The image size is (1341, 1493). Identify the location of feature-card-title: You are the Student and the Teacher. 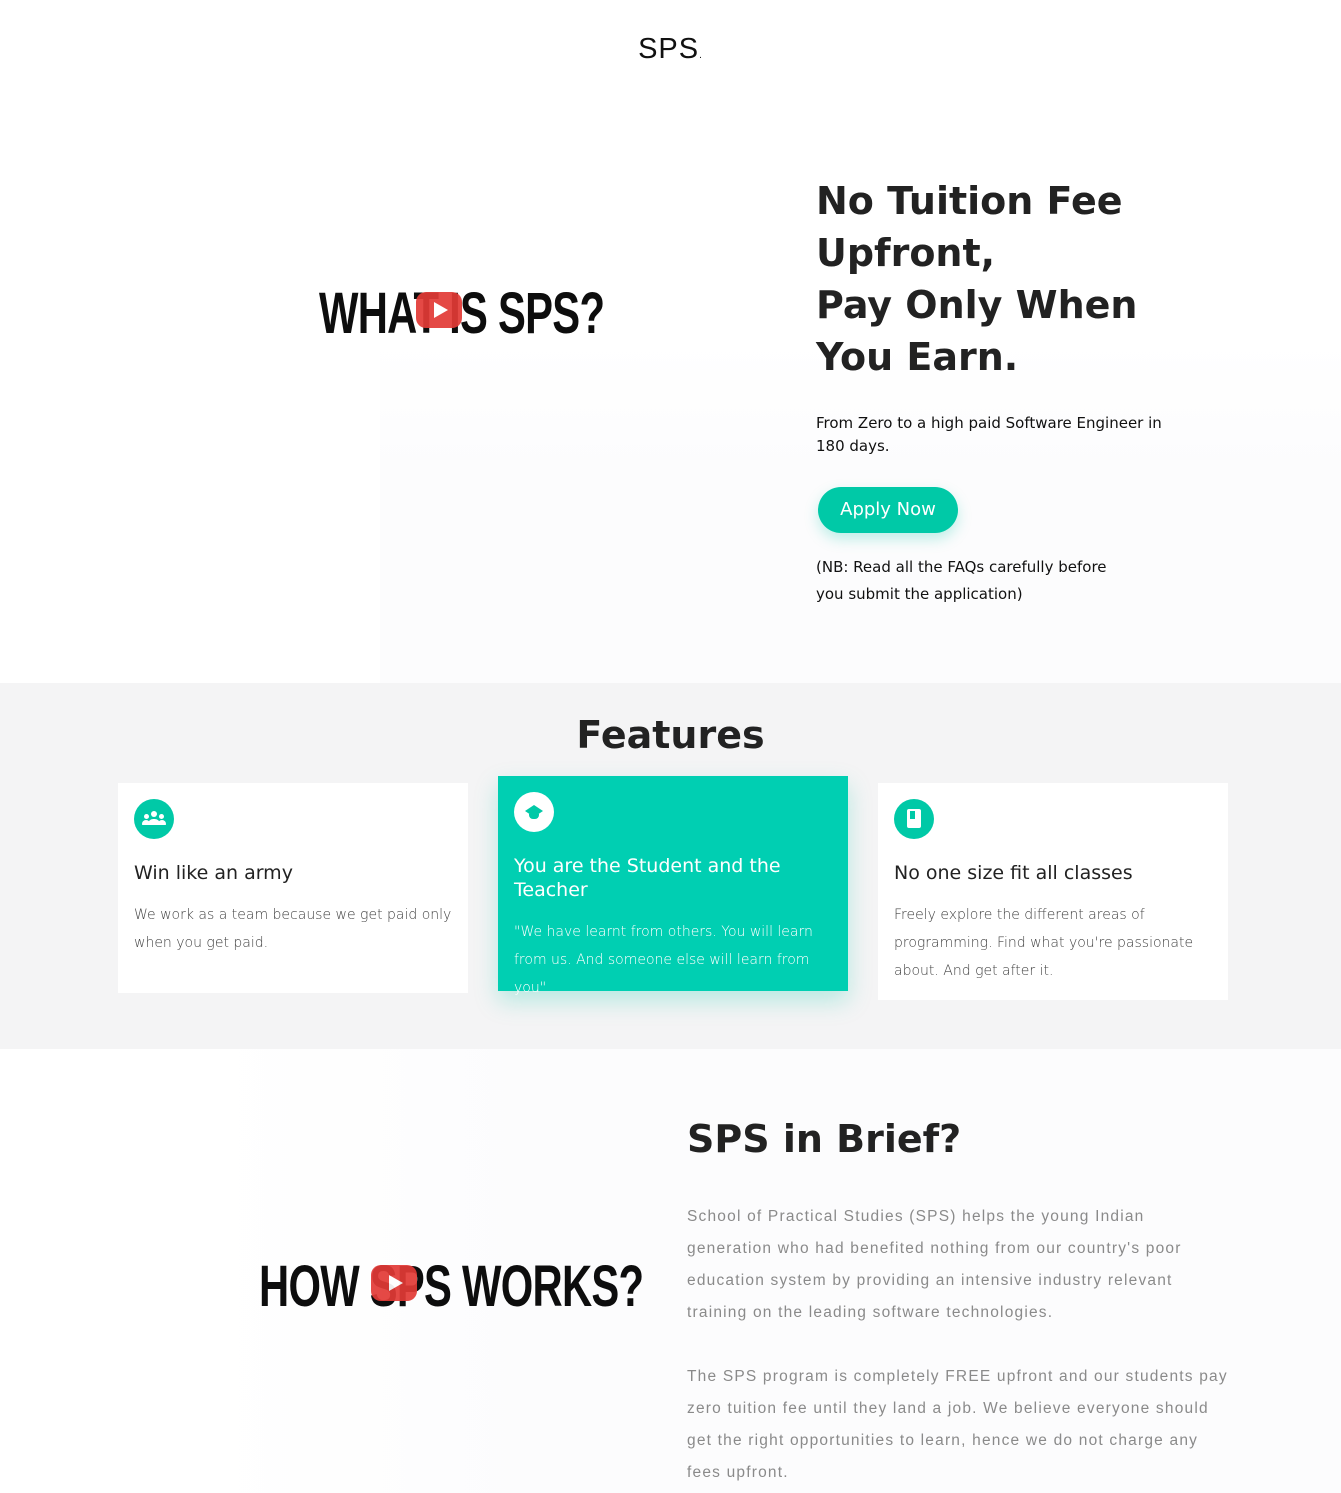
(647, 878).